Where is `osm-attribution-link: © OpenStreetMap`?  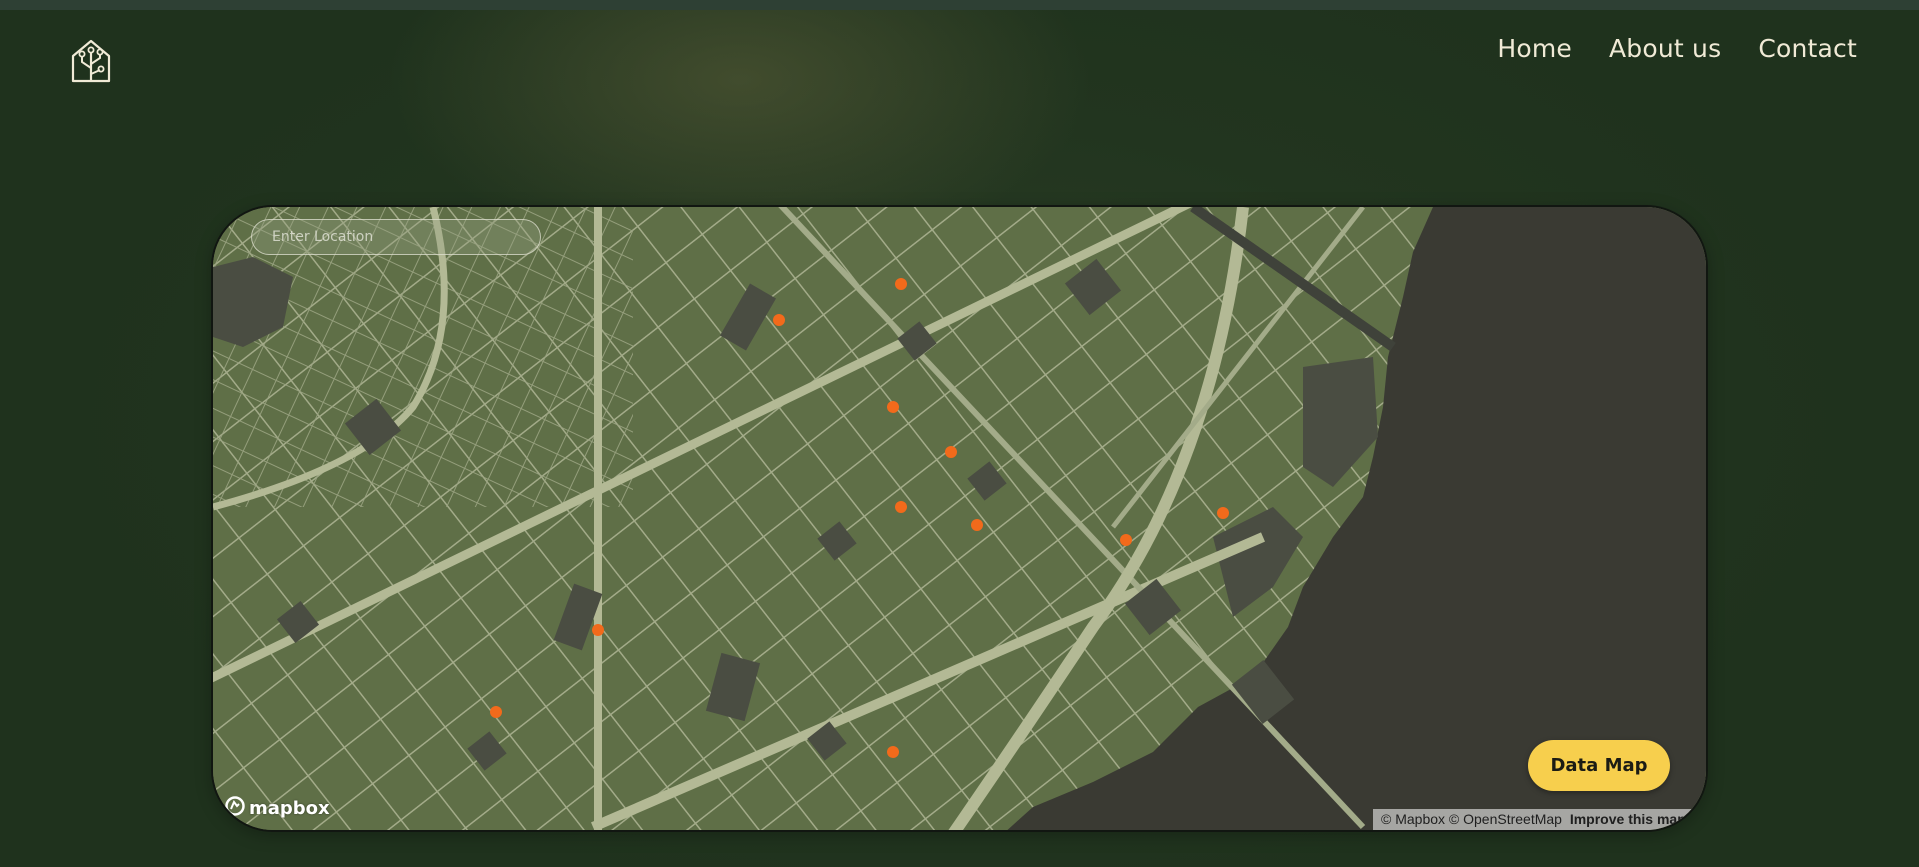
osm-attribution-link: © OpenStreetMap is located at coordinates (1505, 819).